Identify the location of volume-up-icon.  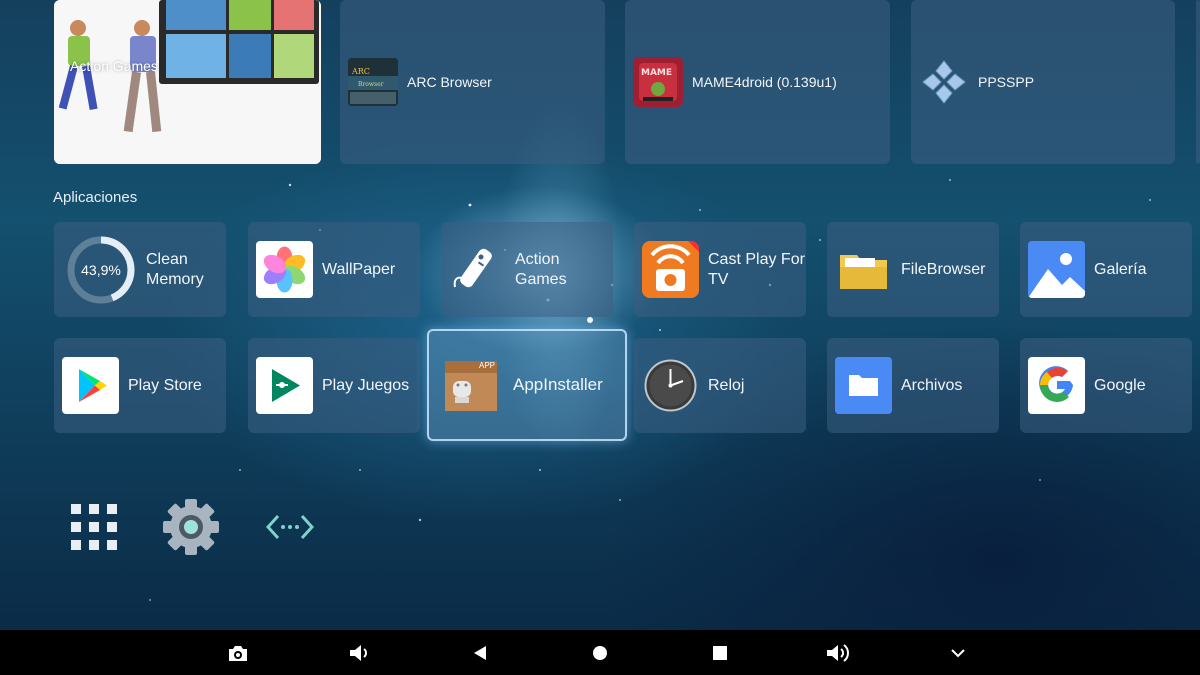
(838, 653).